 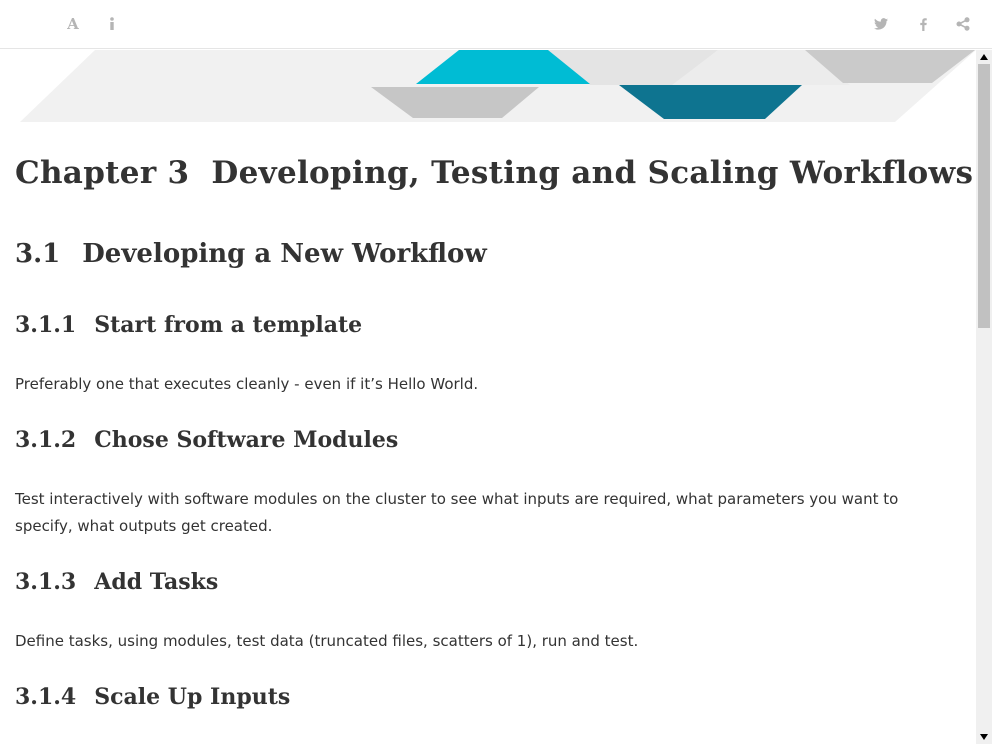 What do you see at coordinates (984, 196) in the screenshot?
I see `scrollbar-thumb` at bounding box center [984, 196].